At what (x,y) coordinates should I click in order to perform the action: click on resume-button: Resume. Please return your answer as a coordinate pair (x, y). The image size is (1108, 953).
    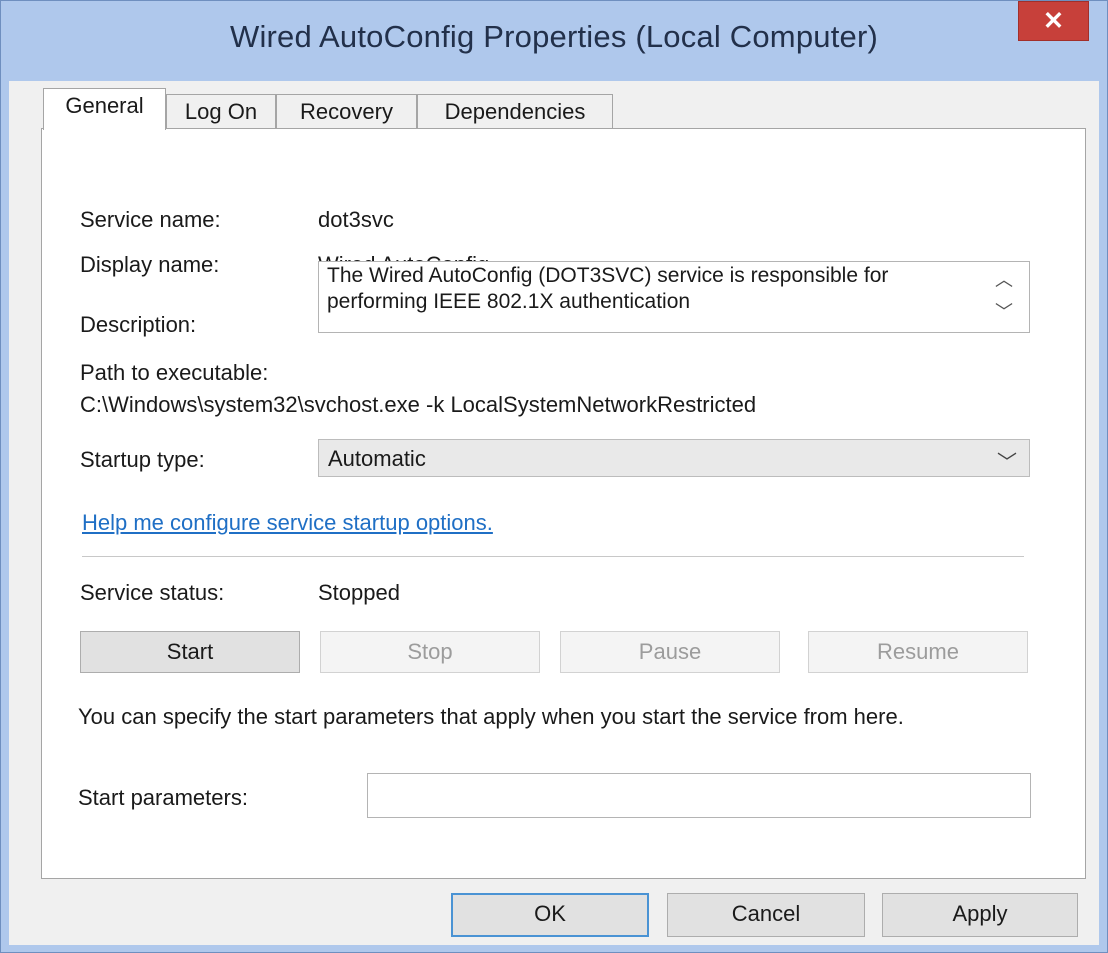
    Looking at the image, I should click on (918, 652).